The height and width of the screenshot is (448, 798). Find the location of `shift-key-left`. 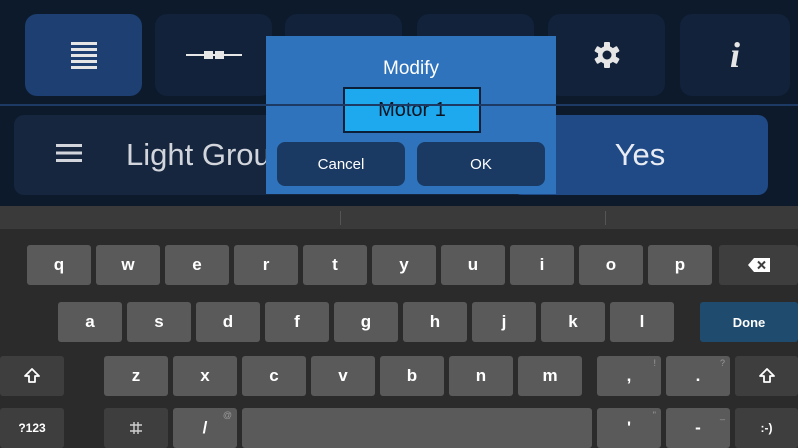

shift-key-left is located at coordinates (32, 376).